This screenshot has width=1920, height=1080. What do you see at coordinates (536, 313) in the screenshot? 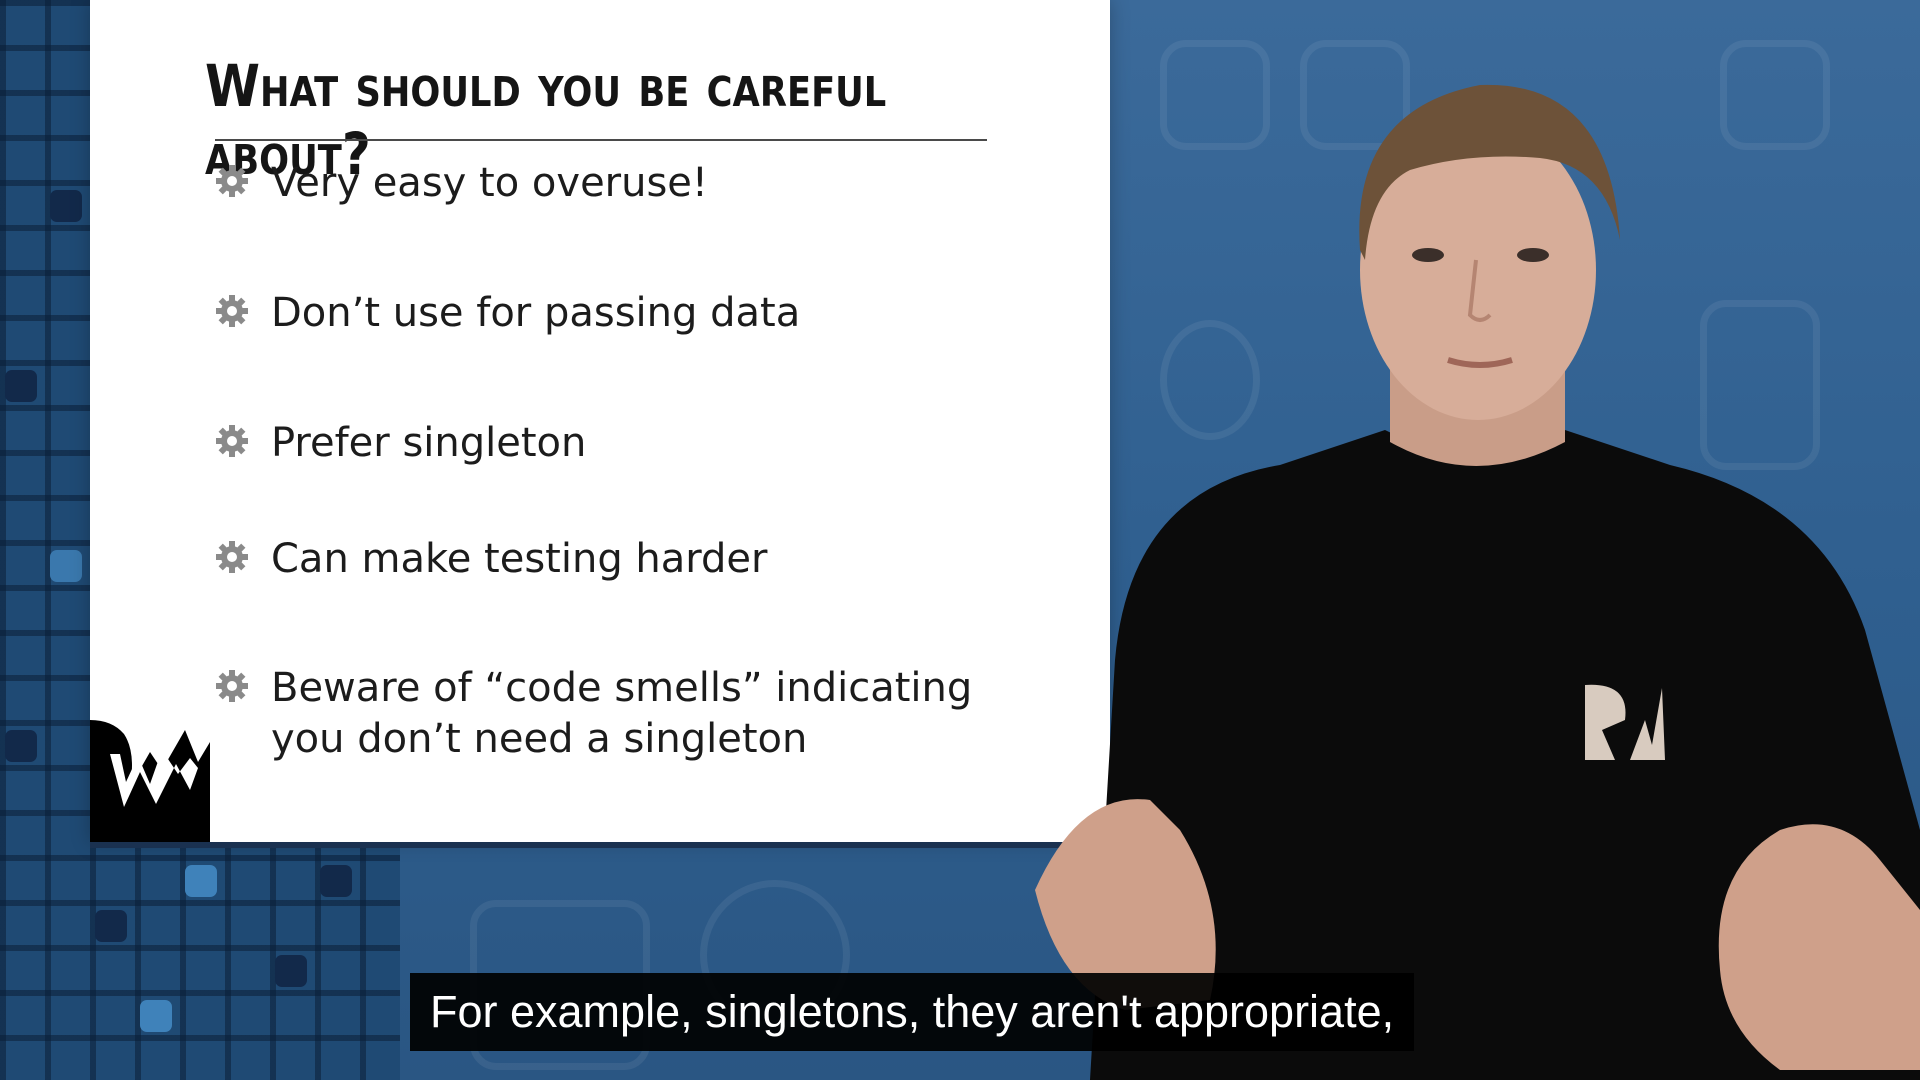
I see `bullet-text: Don’t use for passing data` at bounding box center [536, 313].